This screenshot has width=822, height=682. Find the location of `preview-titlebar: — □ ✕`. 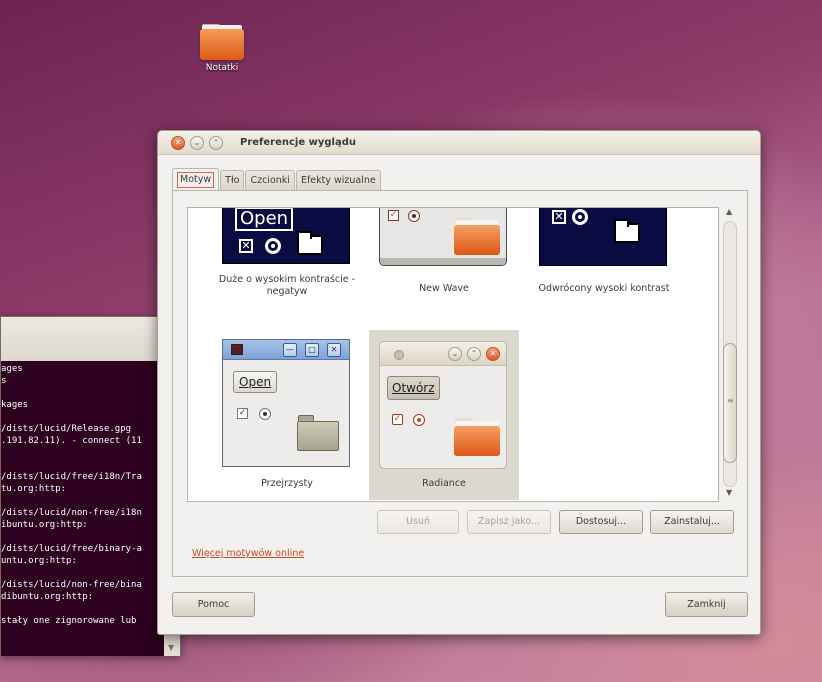

preview-titlebar: — □ ✕ is located at coordinates (286, 350).